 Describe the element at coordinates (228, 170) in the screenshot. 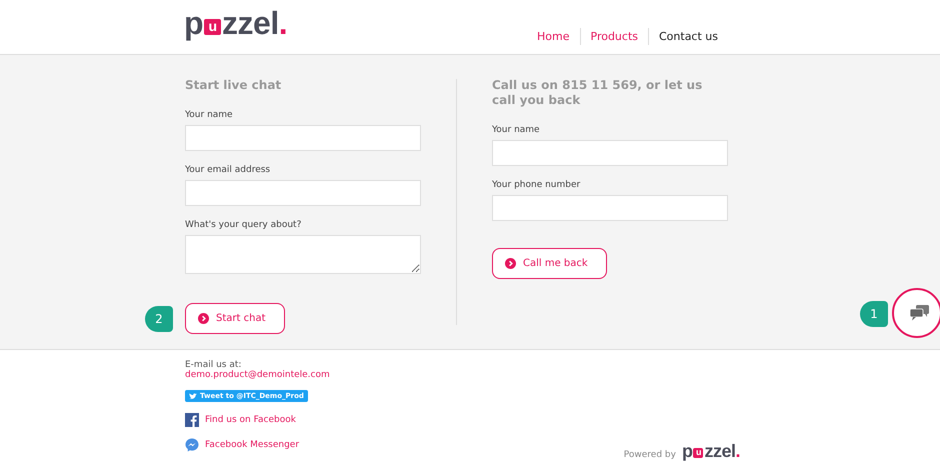

I see `field-label: Your email address` at that location.